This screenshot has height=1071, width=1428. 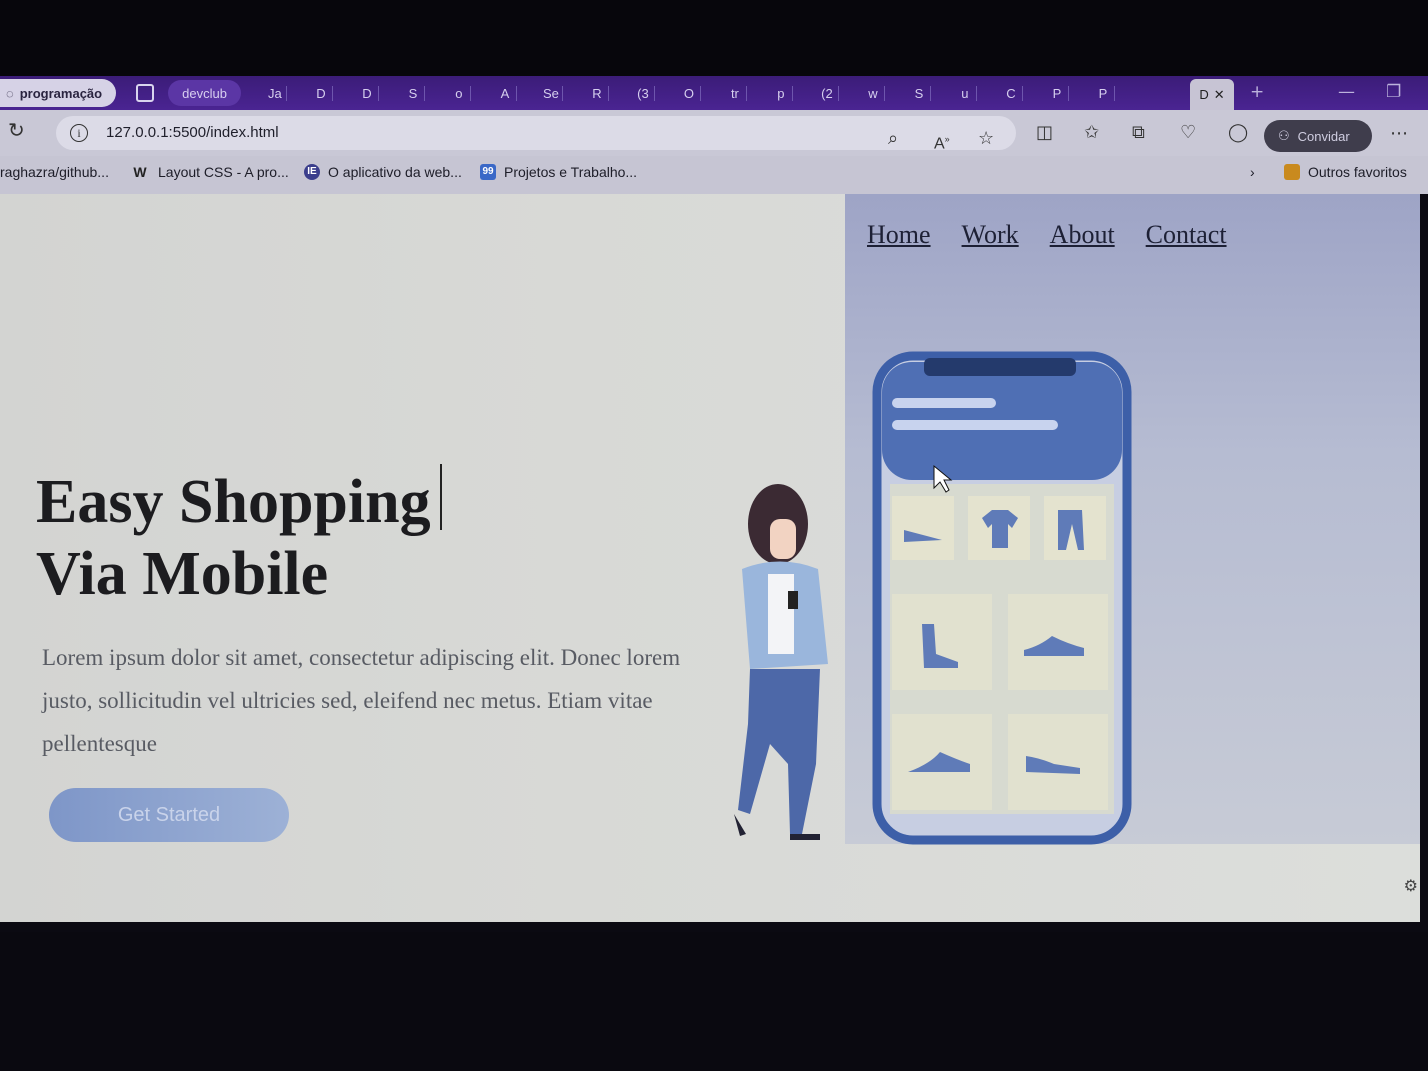 What do you see at coordinates (551, 93) in the screenshot?
I see `tab-mini: Se` at bounding box center [551, 93].